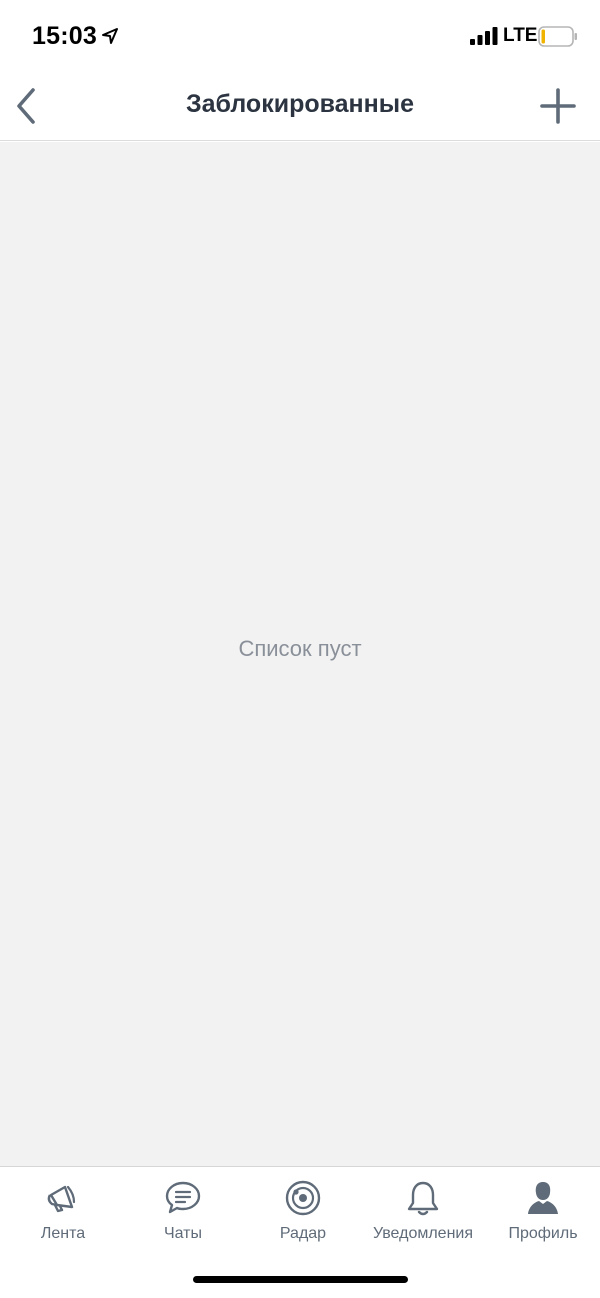 The height and width of the screenshot is (1298, 600). I want to click on signal-bars-icon, so click(484, 36).